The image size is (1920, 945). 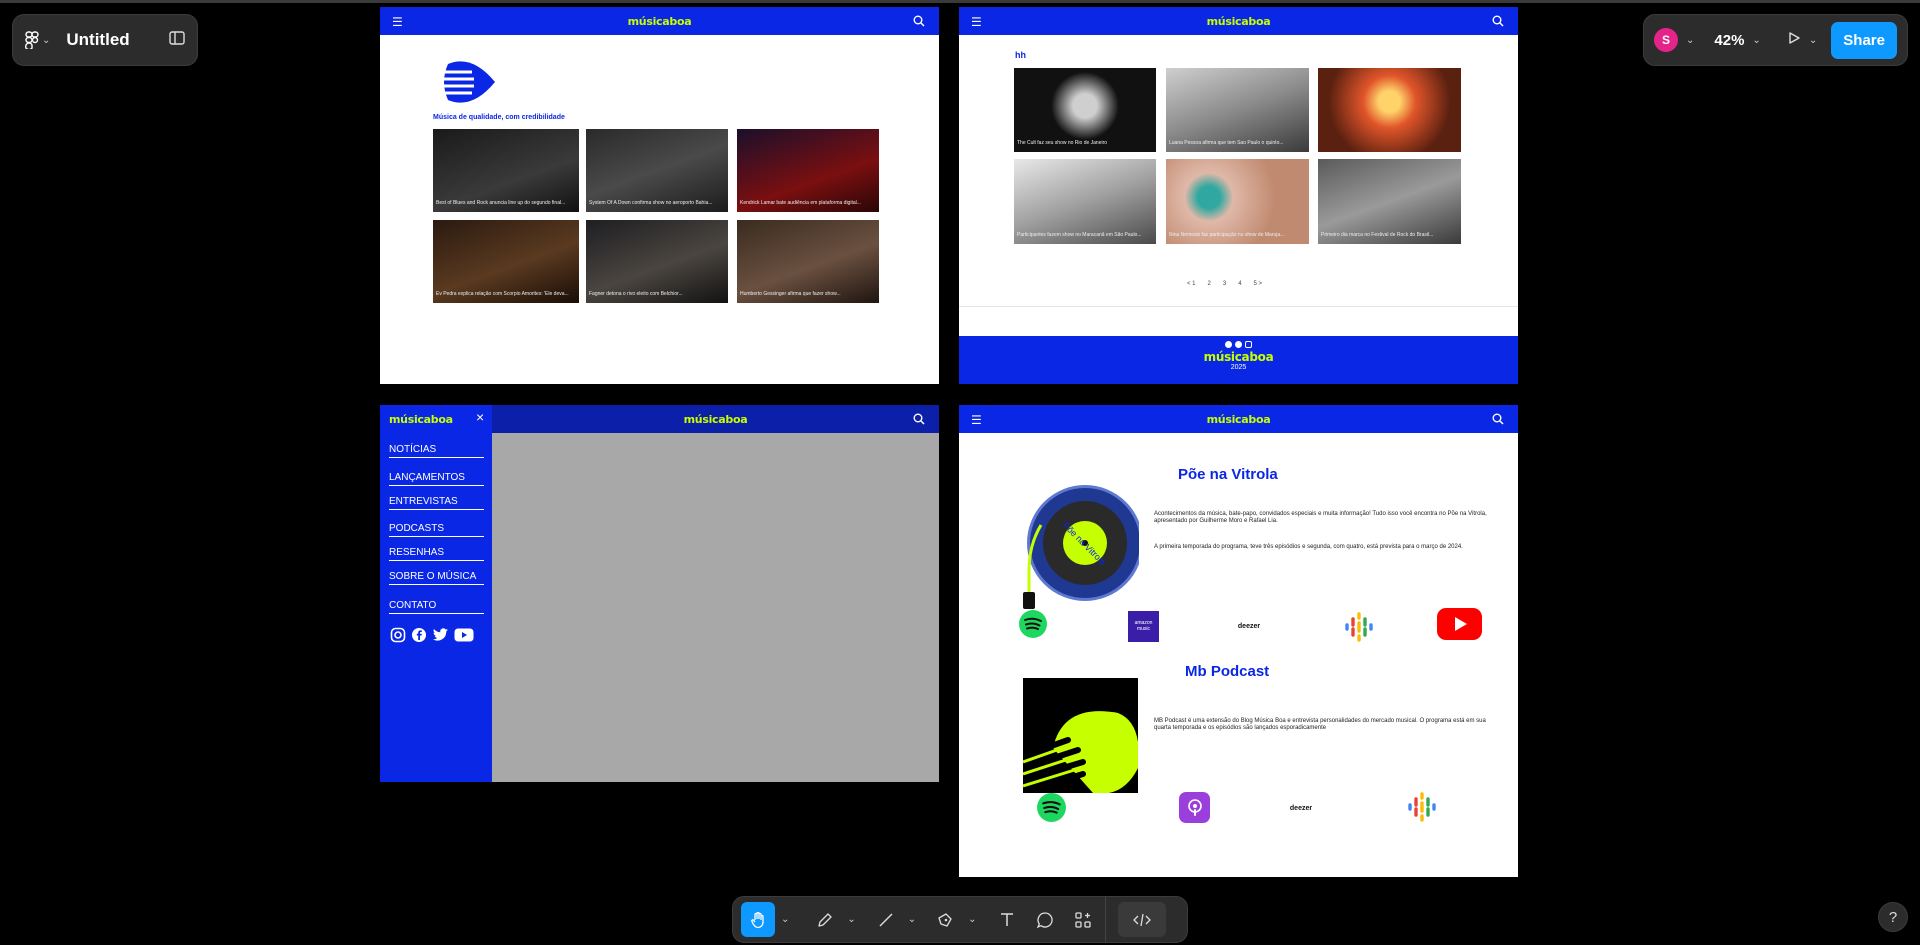 I want to click on toolbar-divider, so click(x=1105, y=919).